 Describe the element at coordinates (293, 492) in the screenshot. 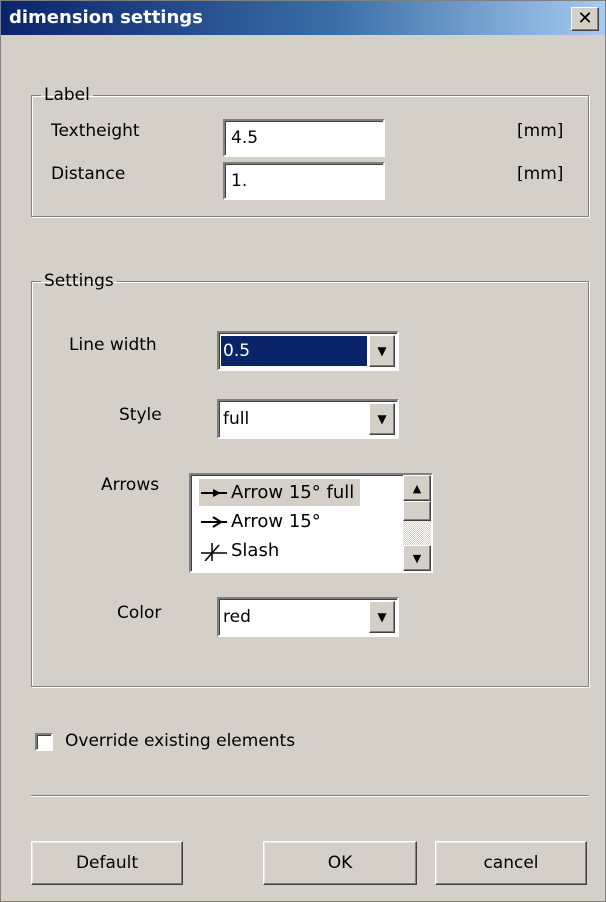

I see `list-item-label: Arrow 15° full` at that location.